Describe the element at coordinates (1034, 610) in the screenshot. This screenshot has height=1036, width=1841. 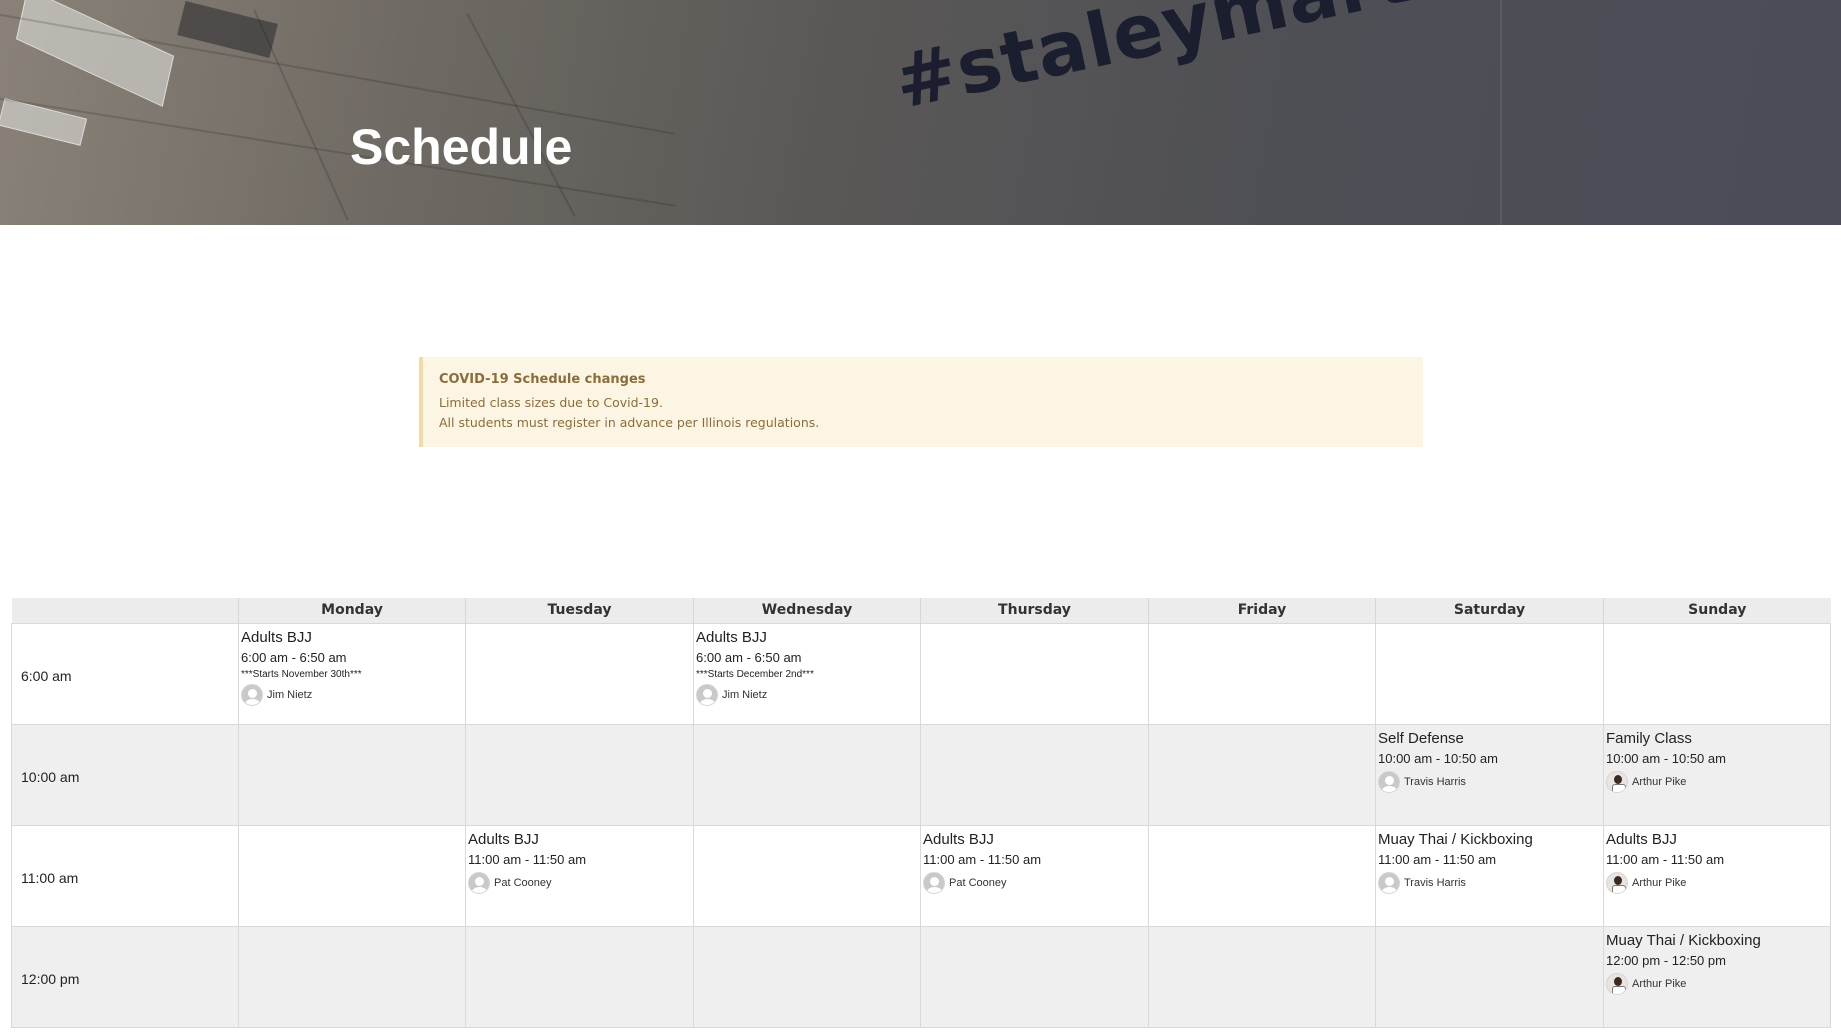
I see `day-header-thursday: Thursday` at that location.